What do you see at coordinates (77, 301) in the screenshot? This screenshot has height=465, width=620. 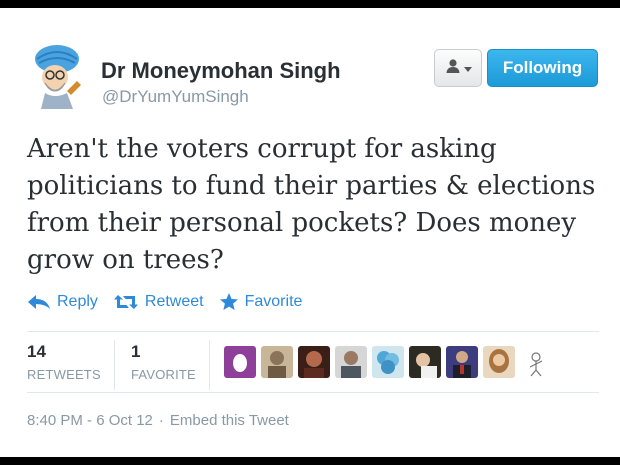 I see `reply-label: Reply` at bounding box center [77, 301].